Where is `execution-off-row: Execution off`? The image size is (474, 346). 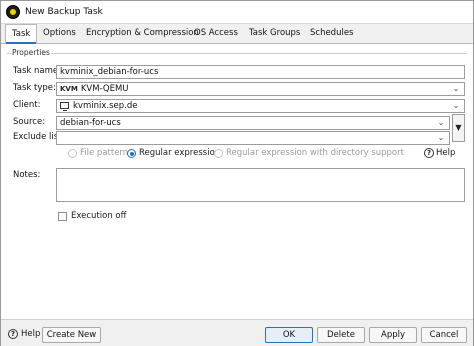 execution-off-row: Execution off is located at coordinates (92, 216).